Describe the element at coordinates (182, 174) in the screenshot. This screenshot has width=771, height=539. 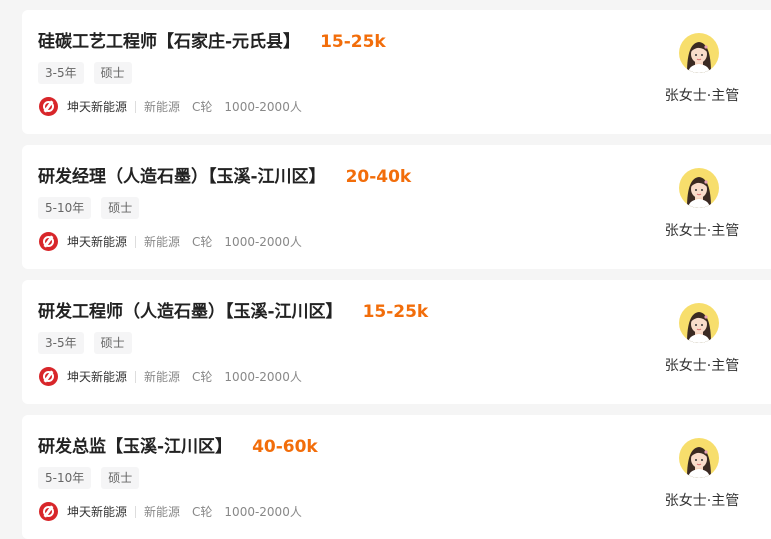
I see `job-title: 研发经理（人造石墨）【玉溪-江川区】` at that location.